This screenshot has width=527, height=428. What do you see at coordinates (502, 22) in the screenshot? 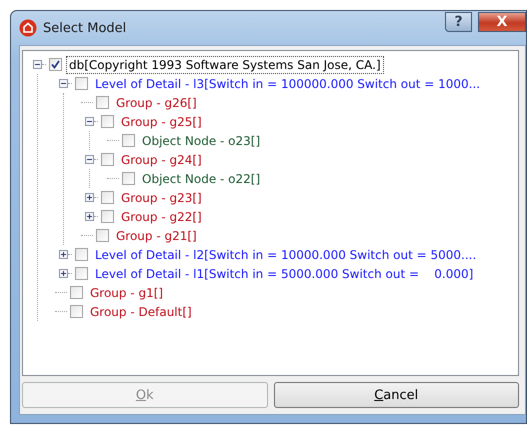
I see `close-button: X` at bounding box center [502, 22].